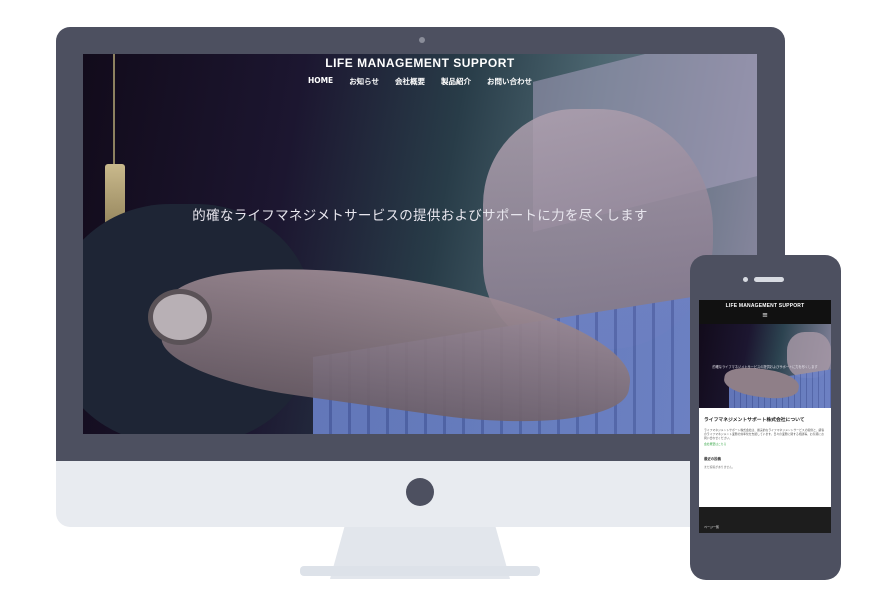 Image resolution: width=890 pixels, height=600 pixels. Describe the element at coordinates (765, 444) in the screenshot. I see `about-link: 会社概要はこちら` at that location.